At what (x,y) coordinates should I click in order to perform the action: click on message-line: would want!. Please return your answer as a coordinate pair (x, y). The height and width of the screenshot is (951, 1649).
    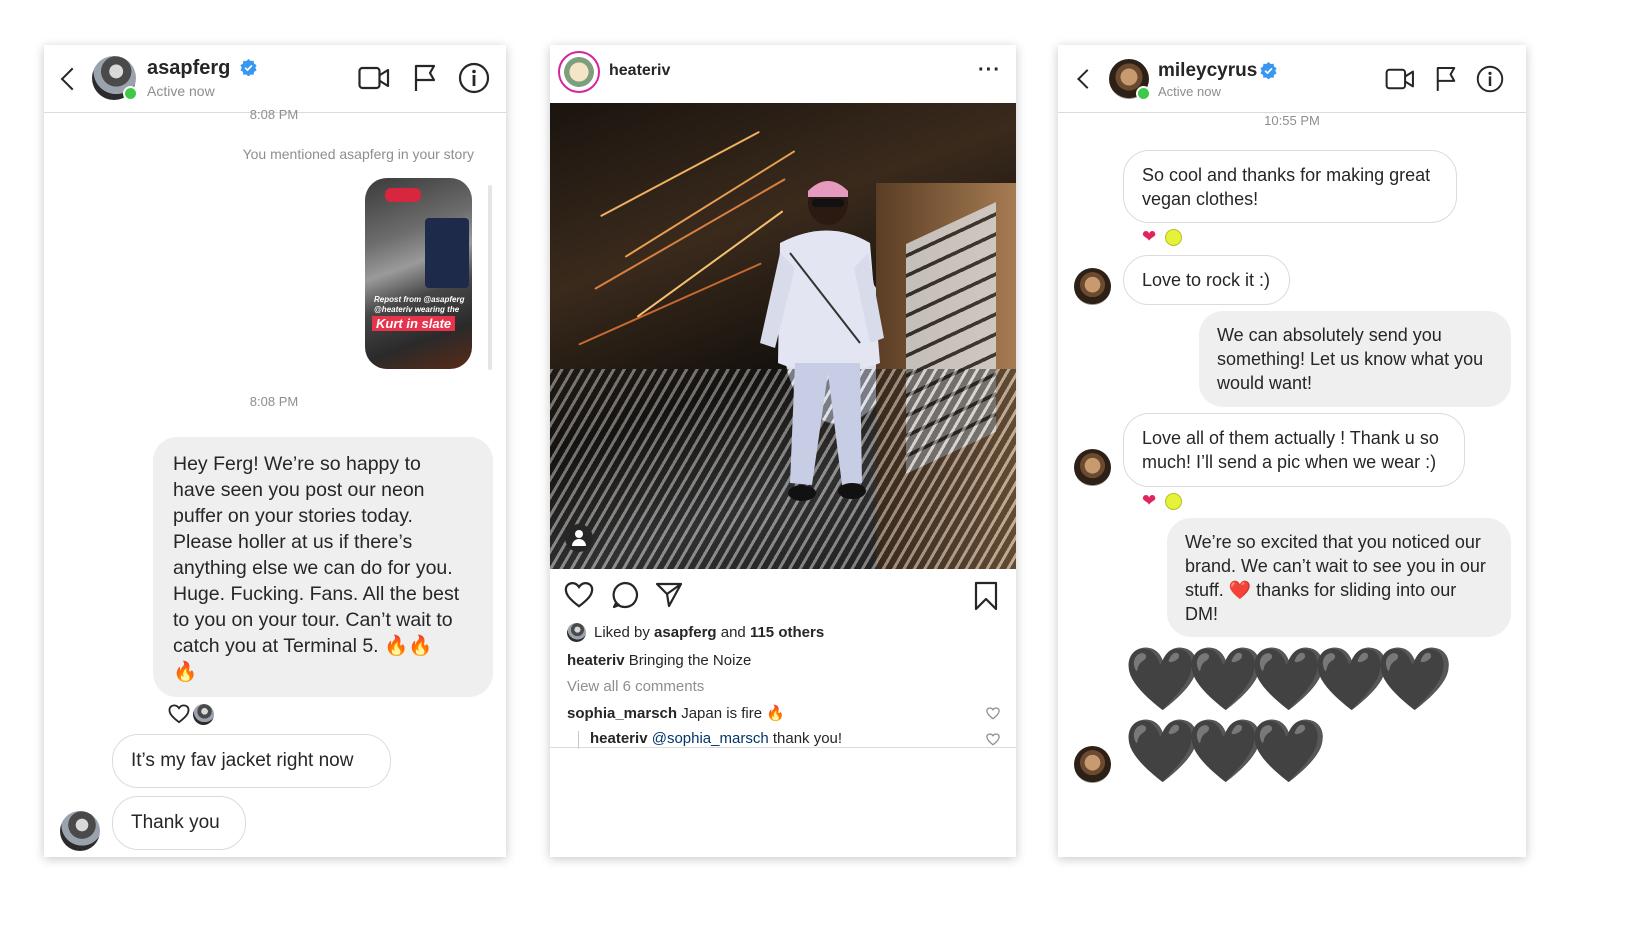
    Looking at the image, I should click on (1265, 383).